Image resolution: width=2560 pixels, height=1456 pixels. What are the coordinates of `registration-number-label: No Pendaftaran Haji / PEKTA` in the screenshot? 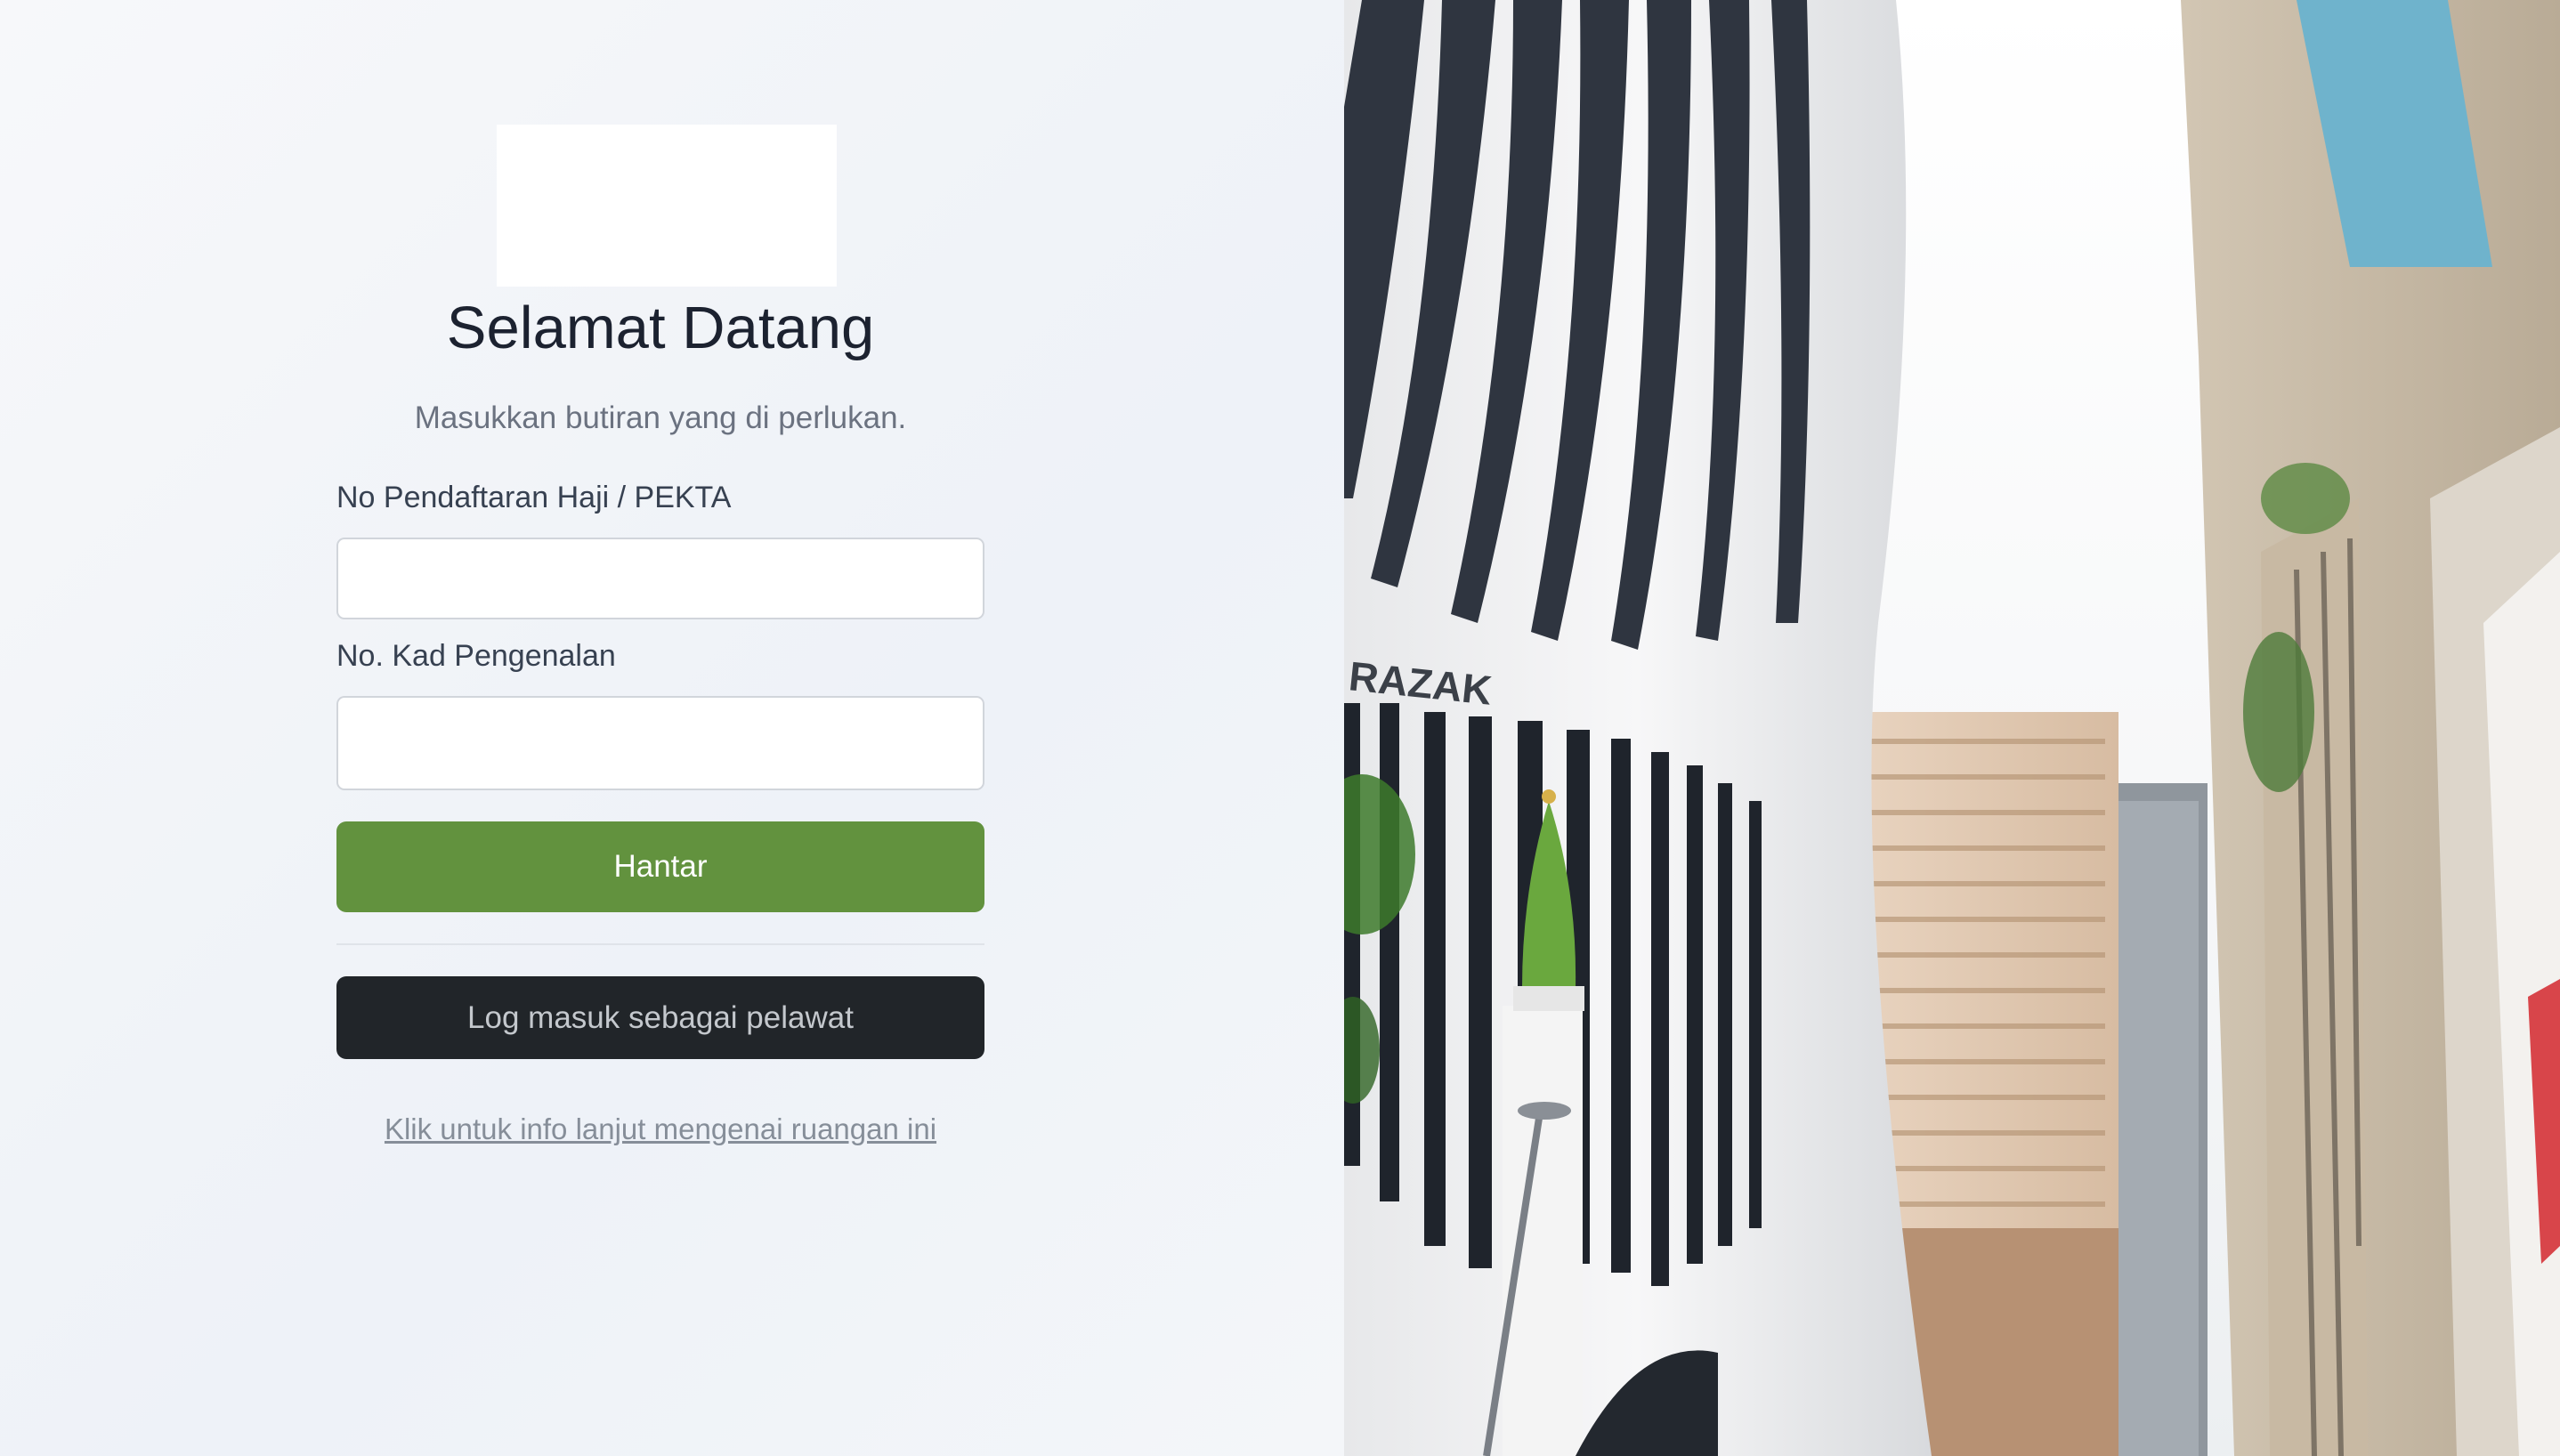 It's located at (534, 498).